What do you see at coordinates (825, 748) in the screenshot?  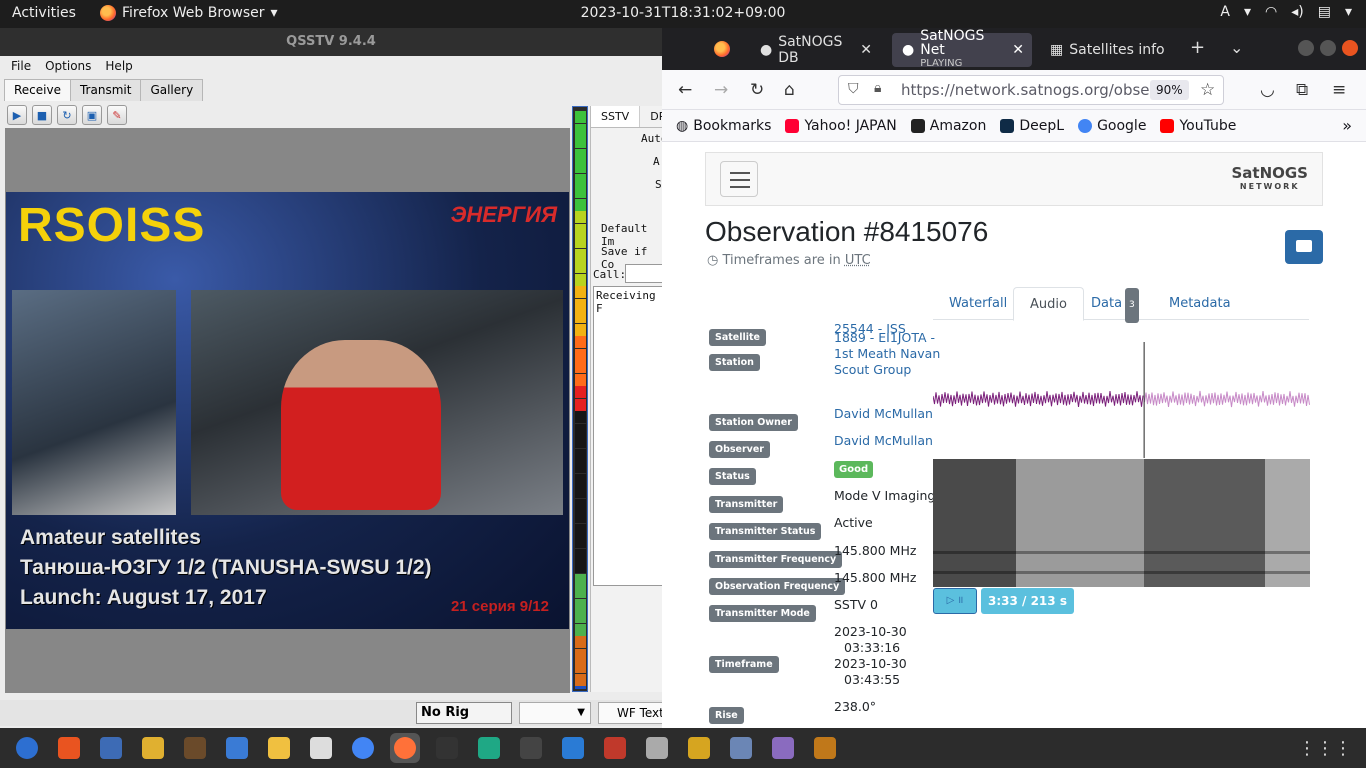 I see `archive-icon` at bounding box center [825, 748].